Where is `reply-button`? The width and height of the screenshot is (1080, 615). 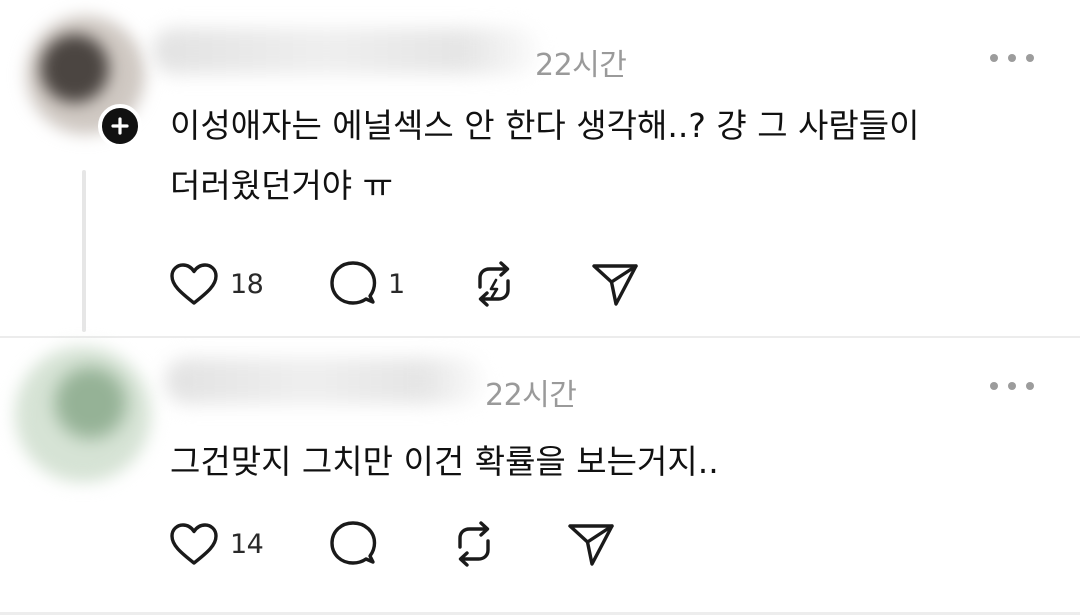
reply-button is located at coordinates (353, 544).